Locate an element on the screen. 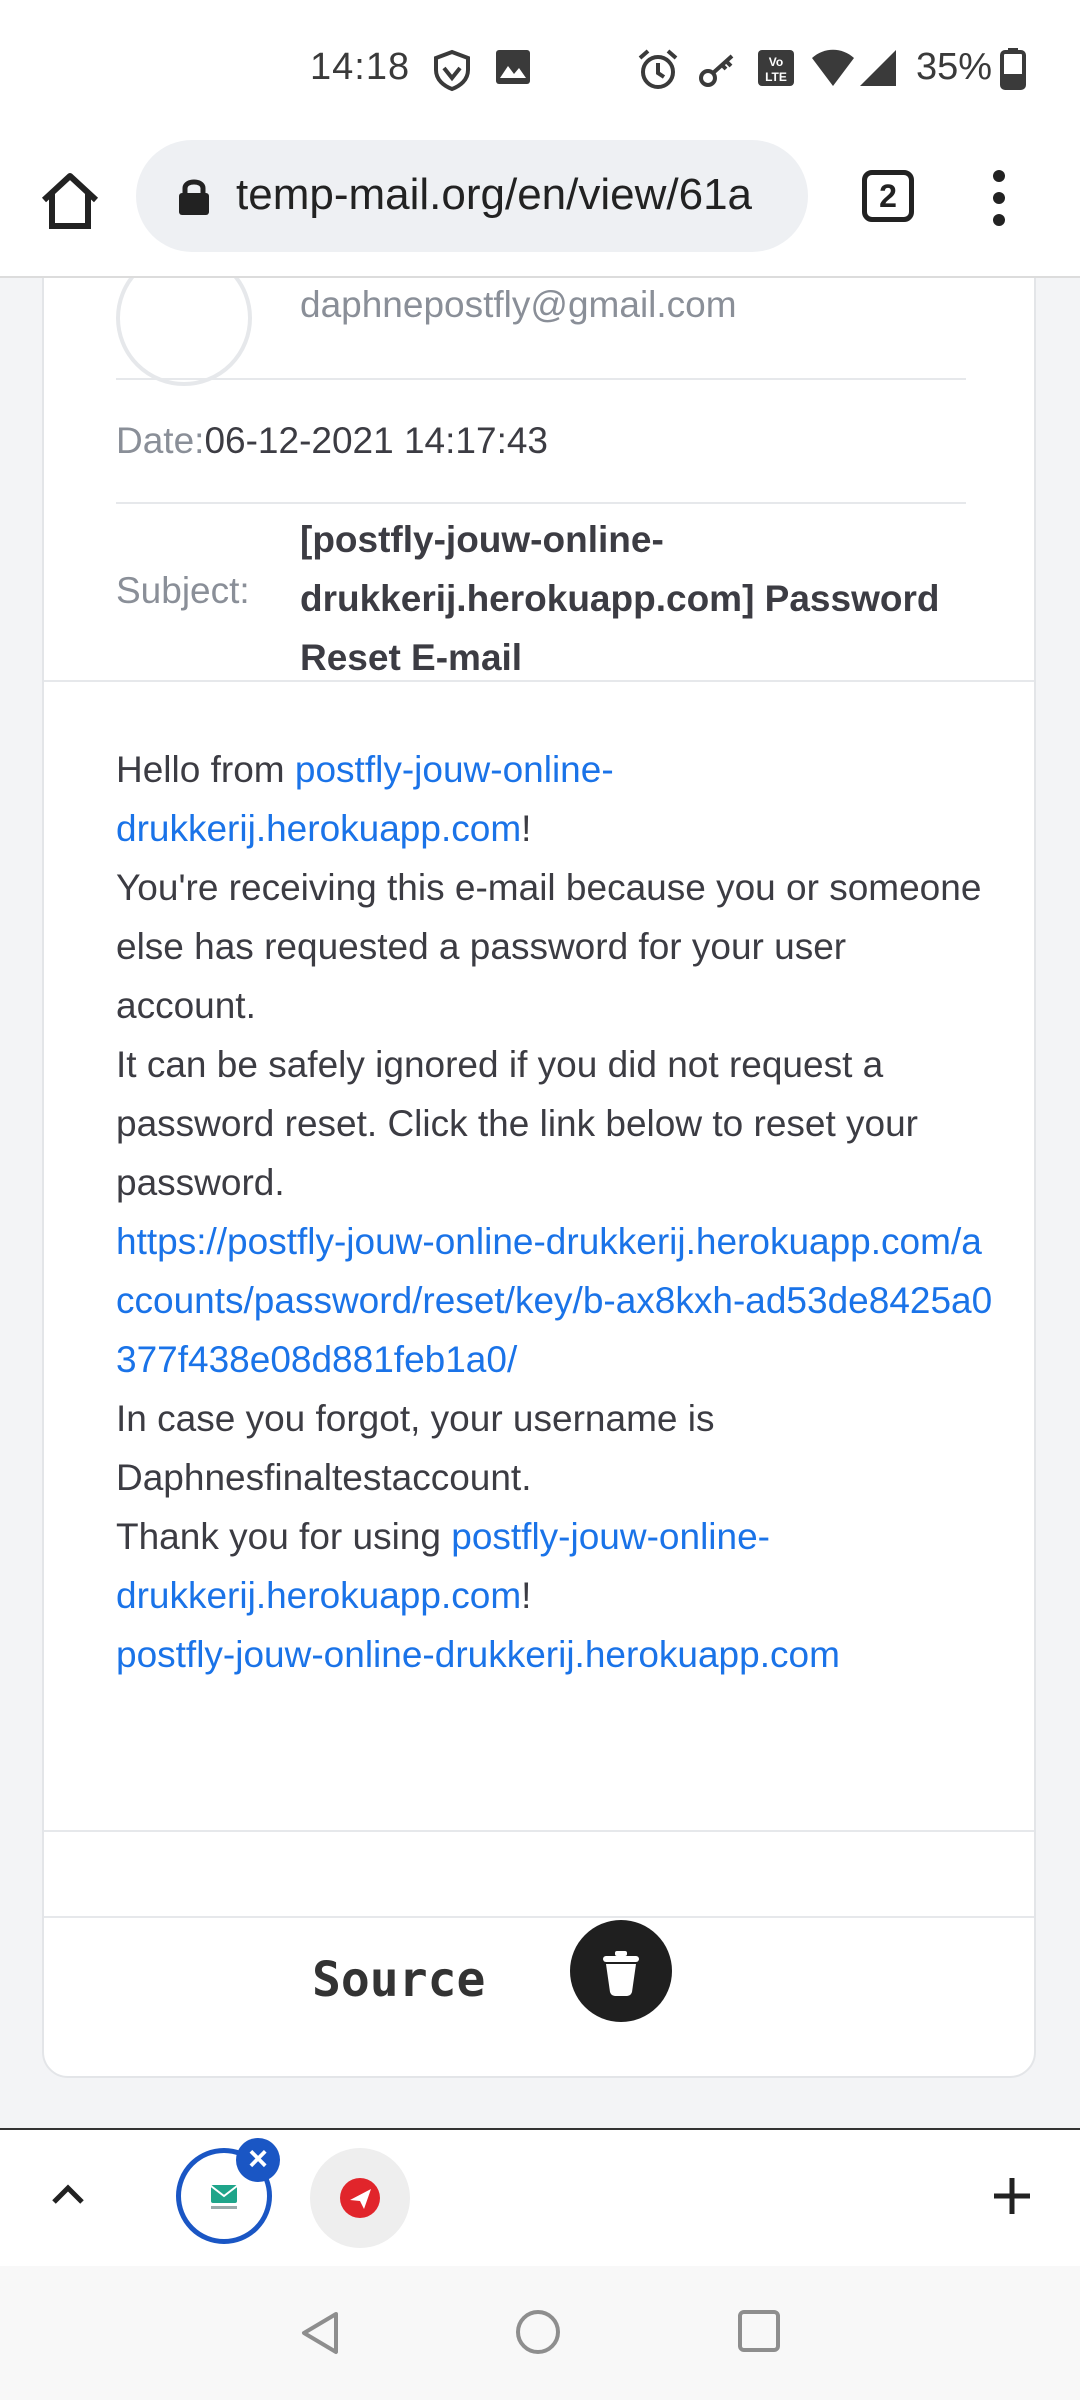 Image resolution: width=1080 pixels, height=2400 pixels. system-nav-bar is located at coordinates (540, 2333).